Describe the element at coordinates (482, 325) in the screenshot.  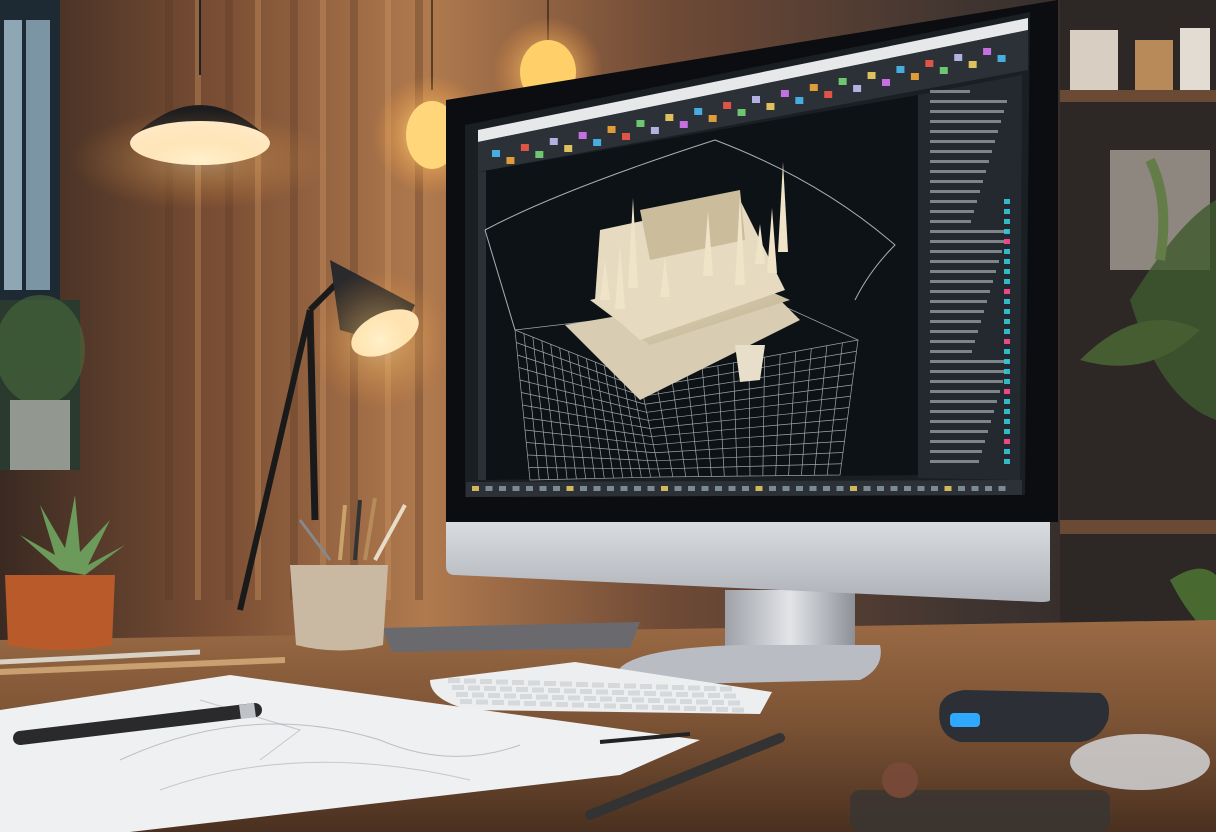
I see `left-tool-strip` at that location.